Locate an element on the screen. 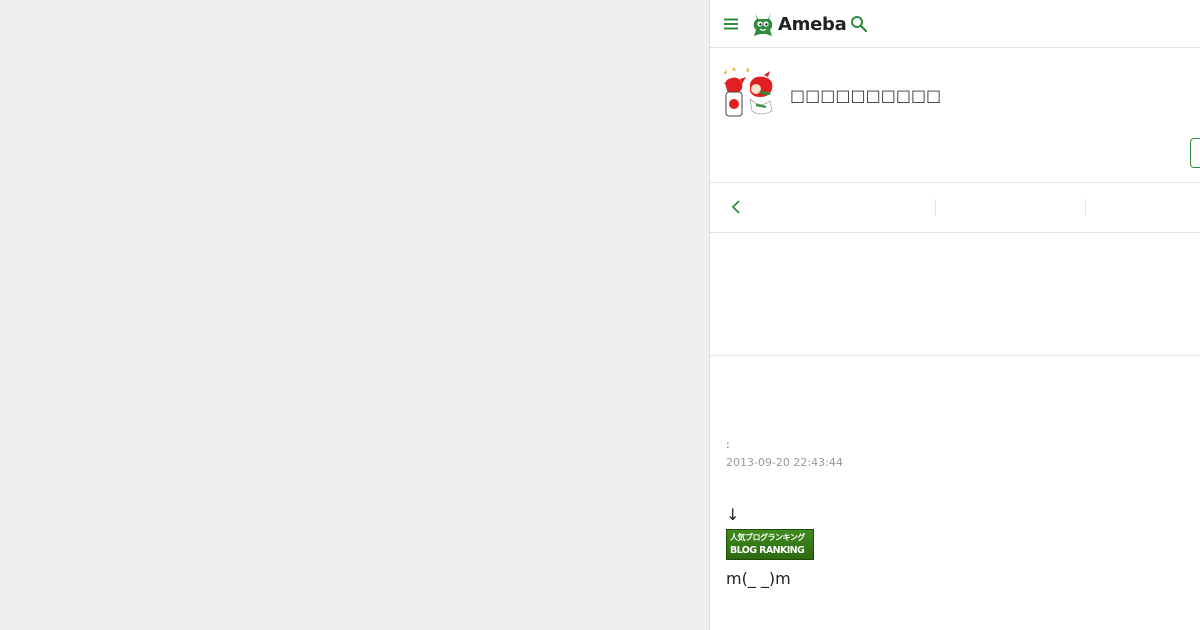 Image resolution: width=1200 pixels, height=630 pixels. entry-list-link is located at coordinates (1010, 208).